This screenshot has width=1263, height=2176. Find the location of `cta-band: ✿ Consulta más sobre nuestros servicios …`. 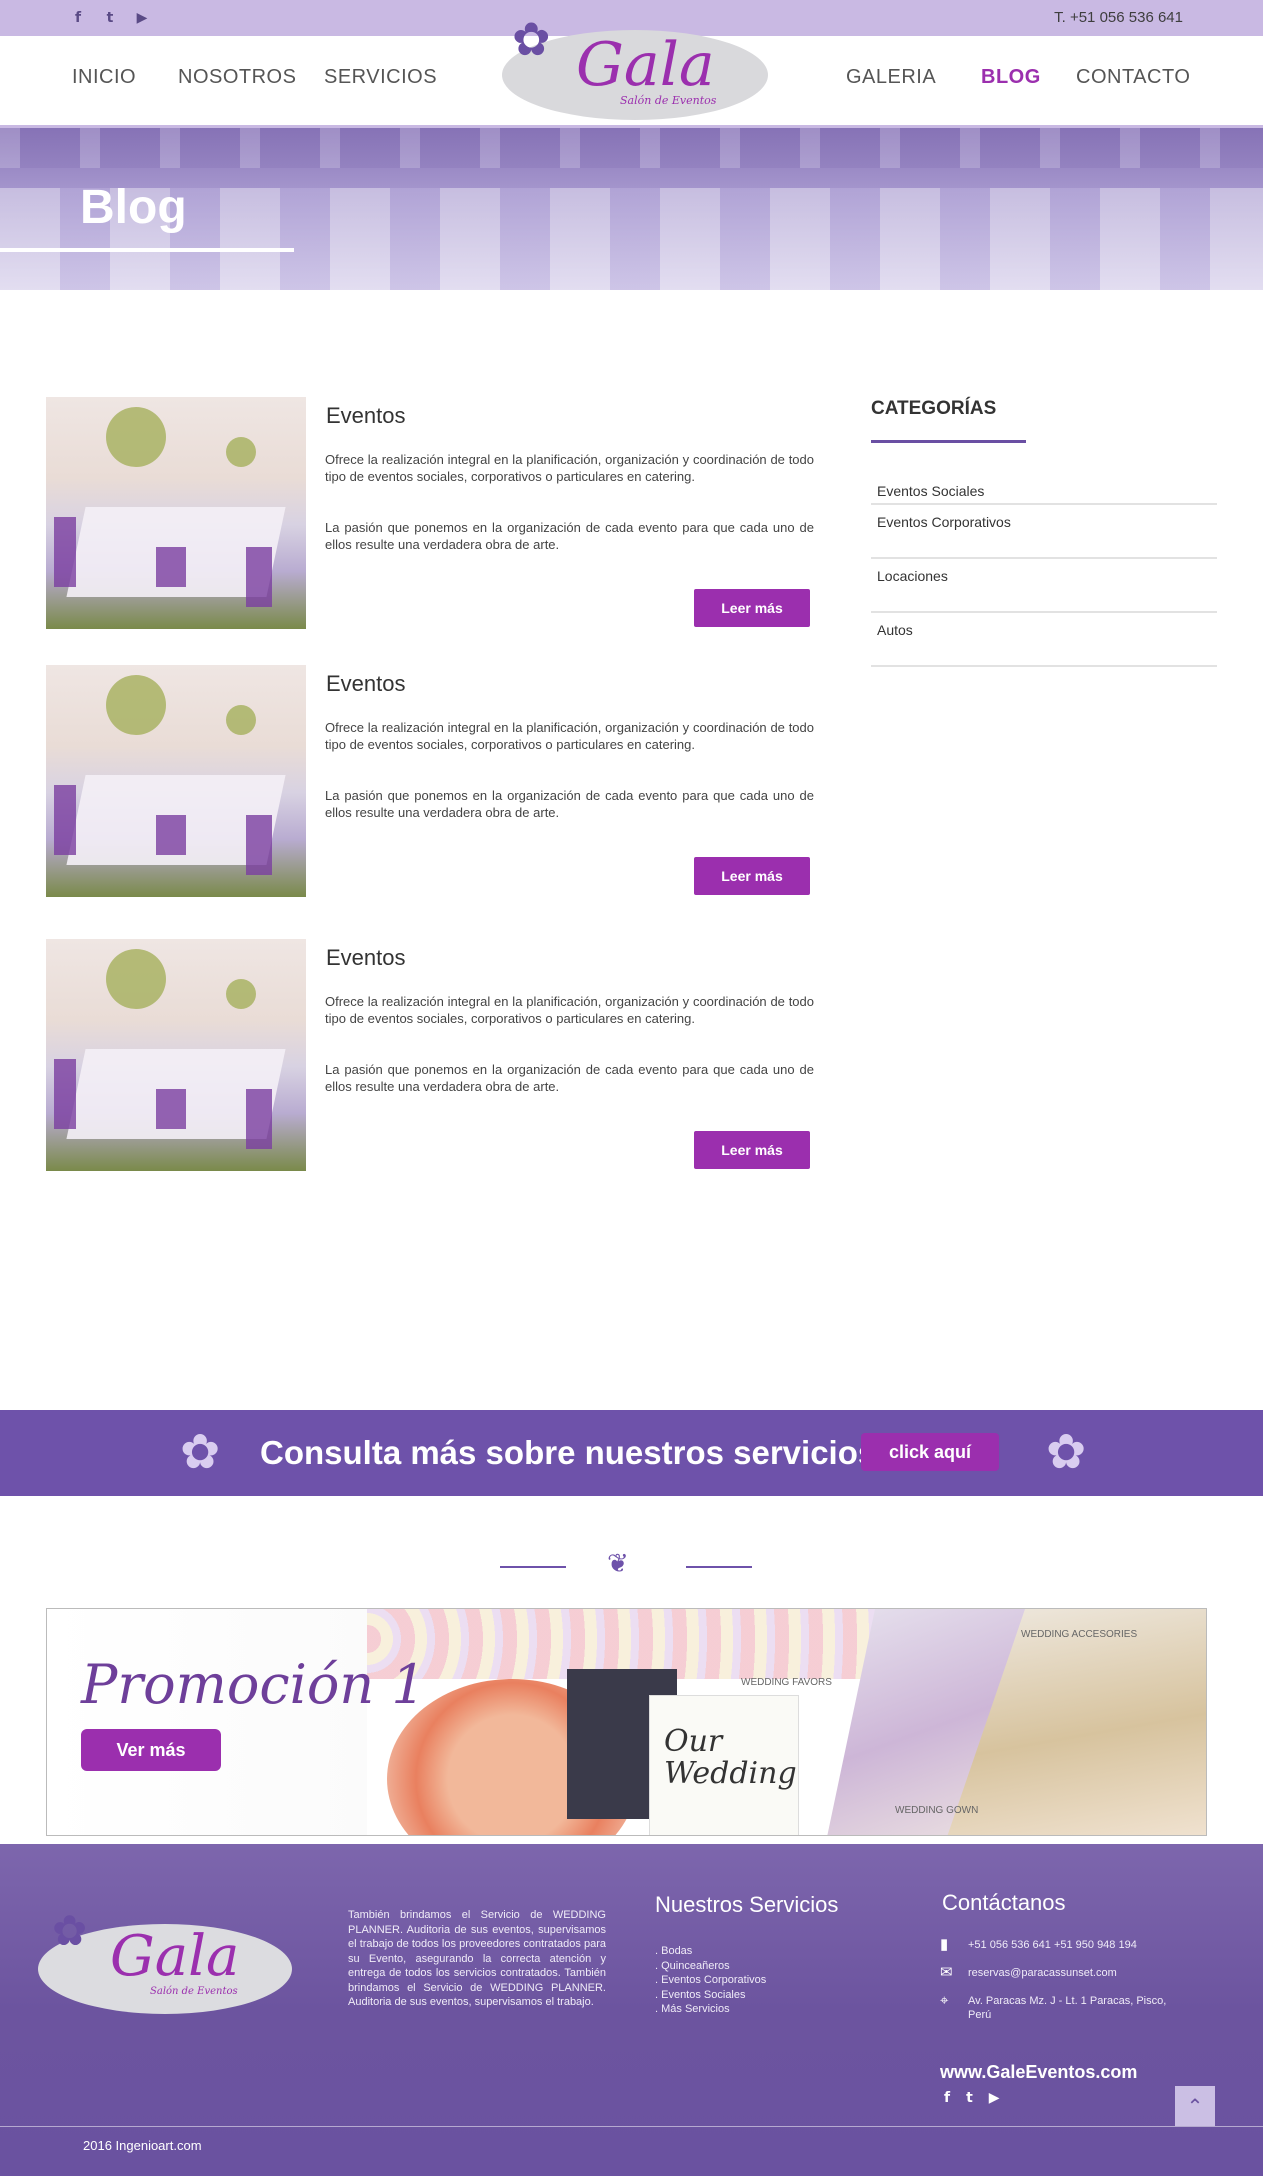

cta-band: ✿ Consulta más sobre nuestros servicios … is located at coordinates (631, 1453).